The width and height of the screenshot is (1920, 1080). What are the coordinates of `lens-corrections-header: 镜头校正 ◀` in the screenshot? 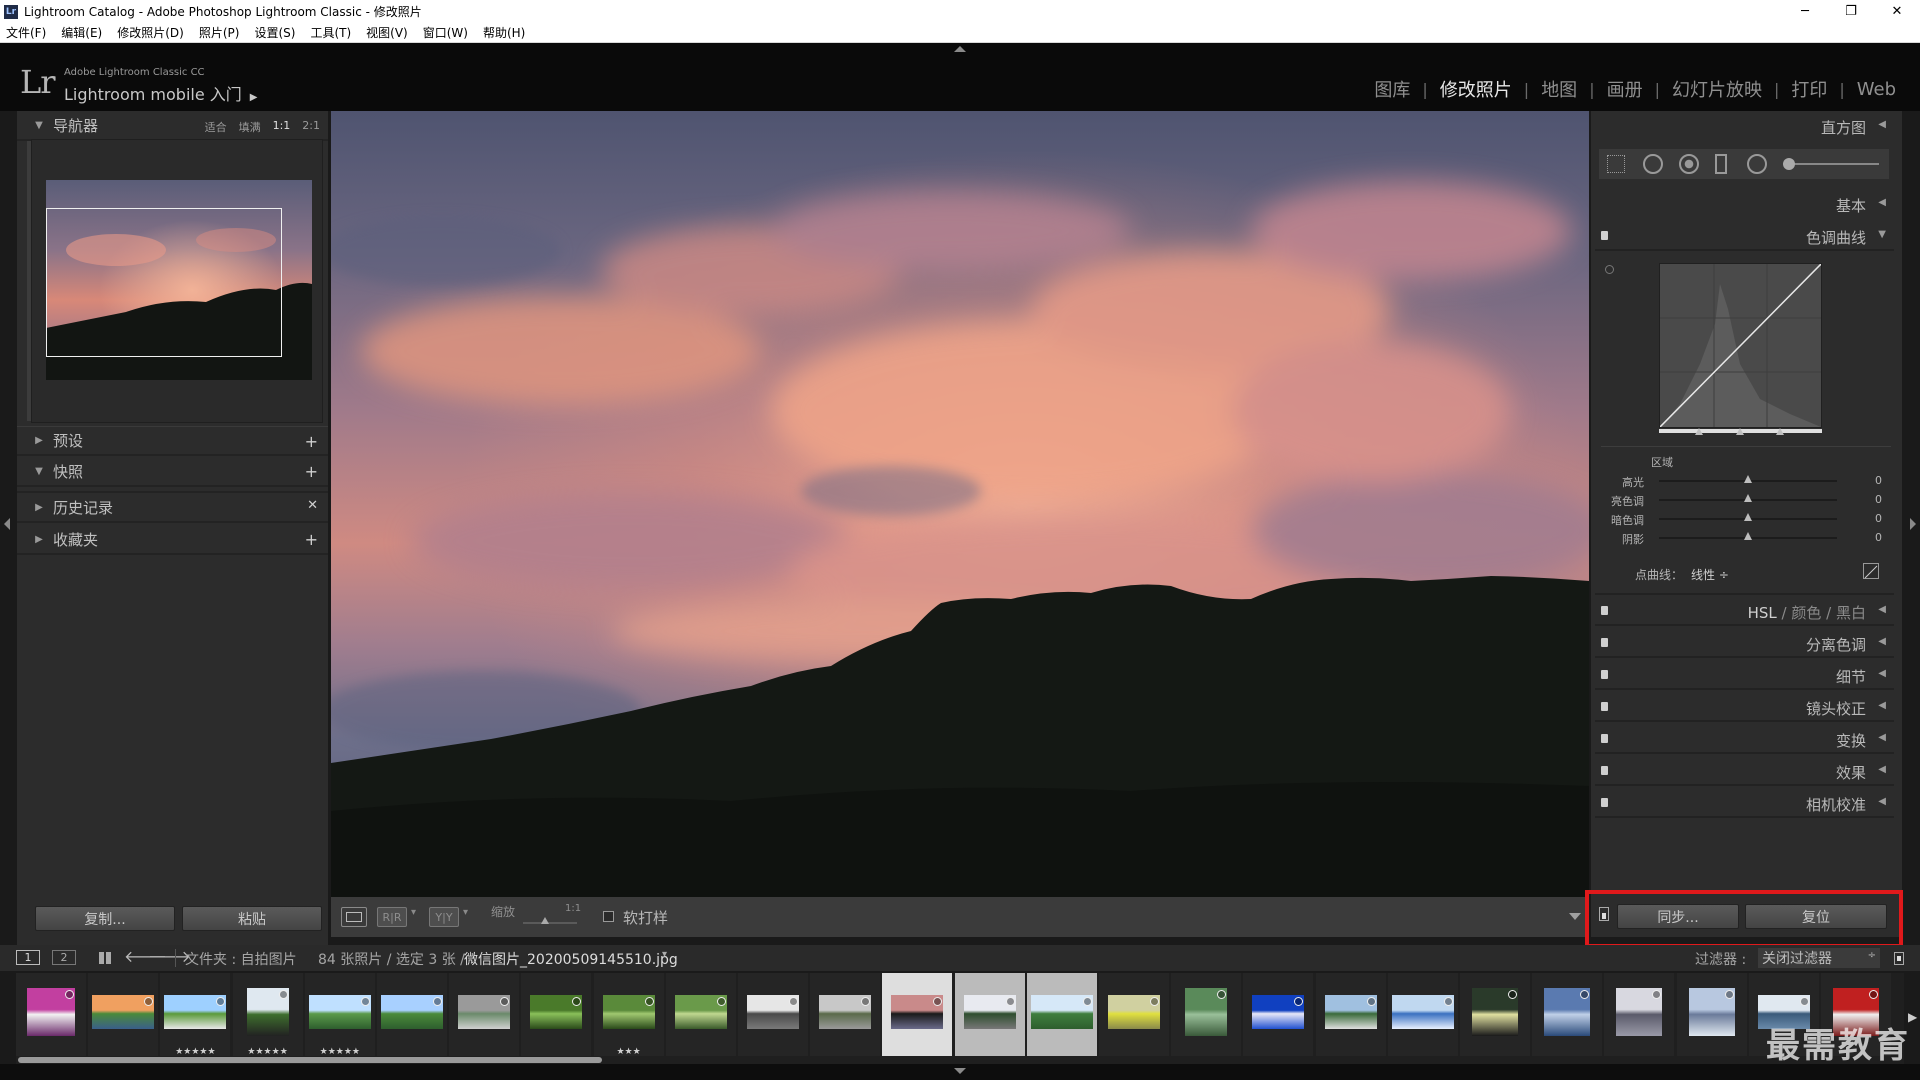 It's located at (1744, 707).